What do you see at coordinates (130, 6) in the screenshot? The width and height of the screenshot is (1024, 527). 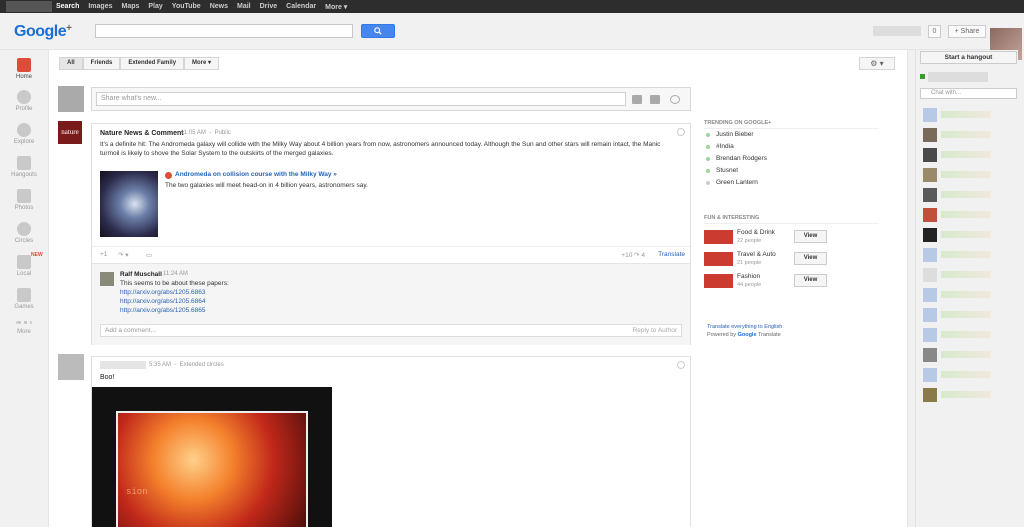 I see `gbar-item-maps: Maps` at bounding box center [130, 6].